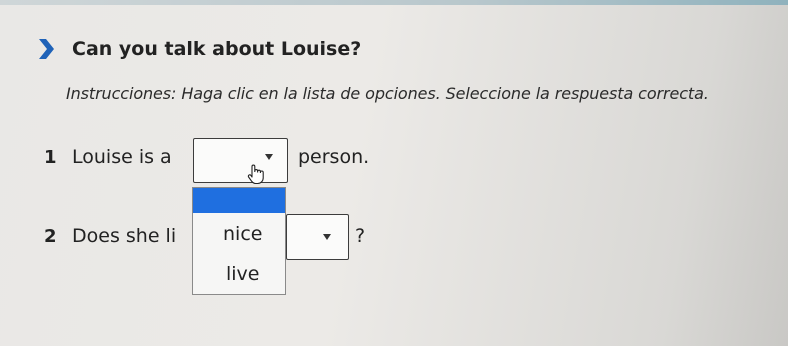 The height and width of the screenshot is (346, 788). Describe the element at coordinates (243, 274) in the screenshot. I see `option-label: live` at that location.